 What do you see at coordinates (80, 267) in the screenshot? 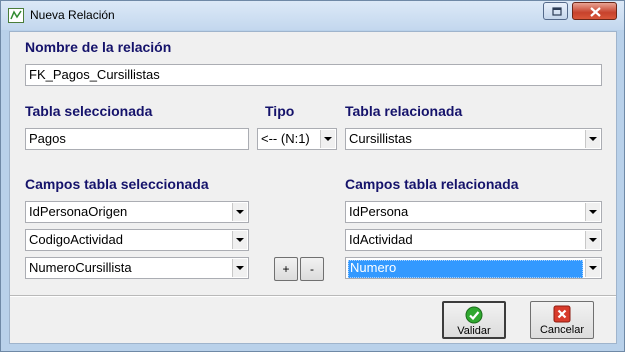
I see `selected-field-value: NumeroCursillista` at bounding box center [80, 267].